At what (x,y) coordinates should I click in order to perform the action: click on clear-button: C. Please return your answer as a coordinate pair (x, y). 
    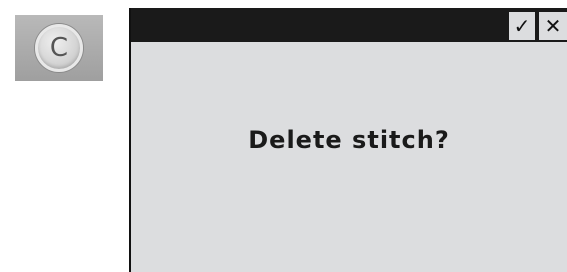
    Looking at the image, I should click on (59, 48).